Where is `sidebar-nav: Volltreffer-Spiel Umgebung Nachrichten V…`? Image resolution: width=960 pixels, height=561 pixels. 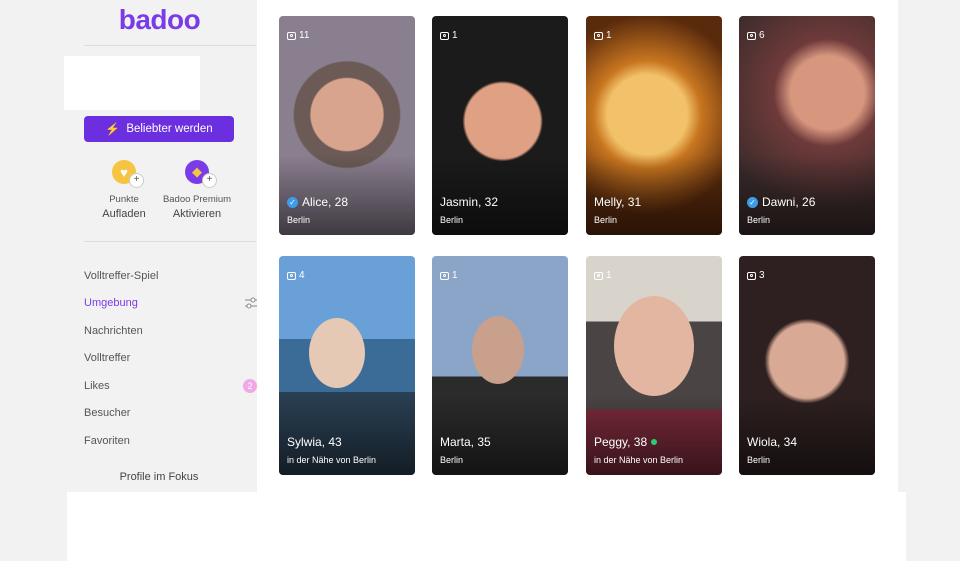
sidebar-nav: Volltreffer-Spiel Umgebung Nachrichten V… is located at coordinates (171, 358).